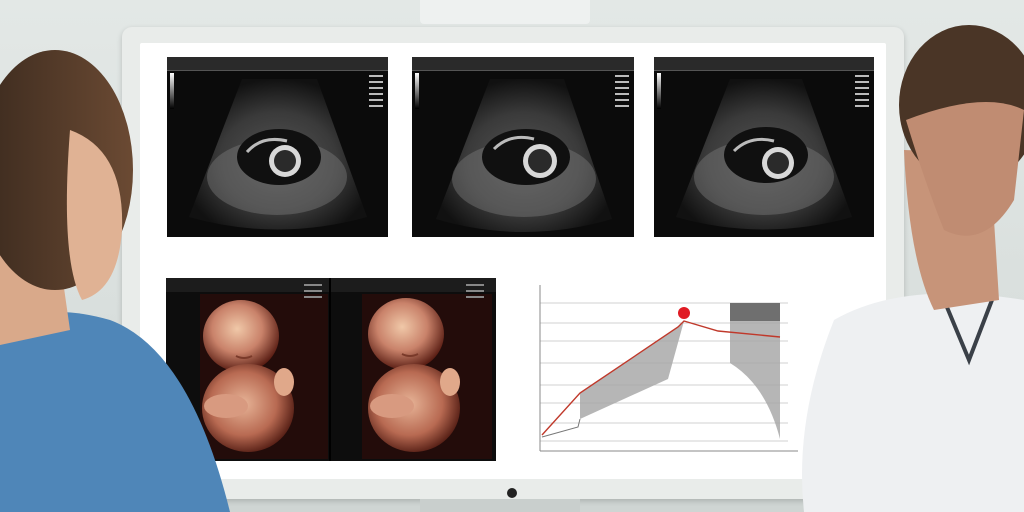 This screenshot has width=1024, height=512. What do you see at coordinates (755, 312) in the screenshot?
I see `chart-legend-box` at bounding box center [755, 312].